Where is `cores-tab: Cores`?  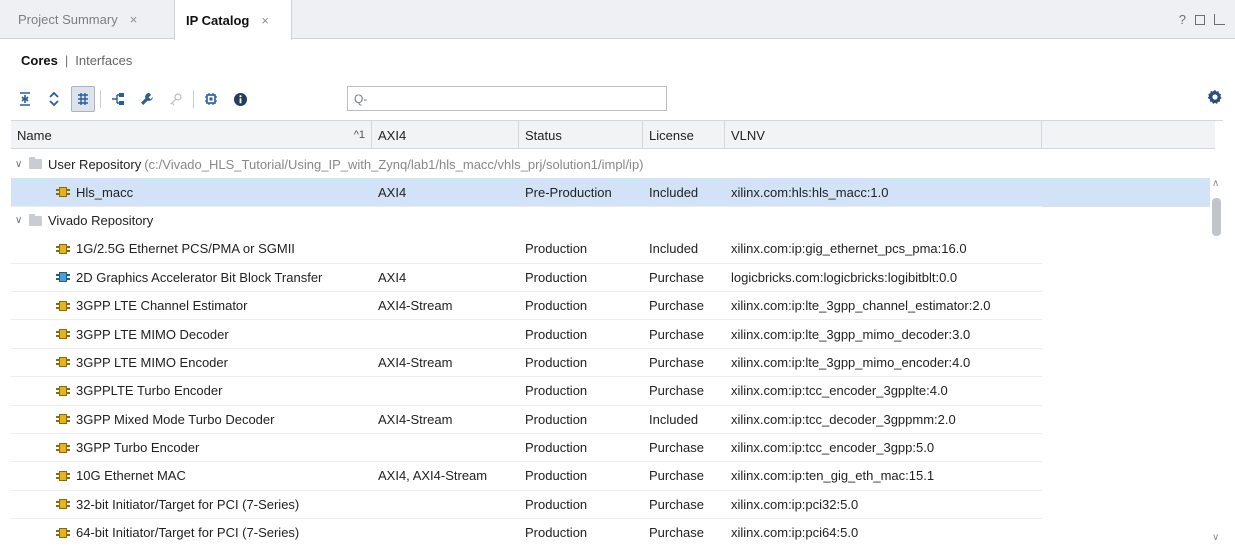 cores-tab: Cores is located at coordinates (39, 60).